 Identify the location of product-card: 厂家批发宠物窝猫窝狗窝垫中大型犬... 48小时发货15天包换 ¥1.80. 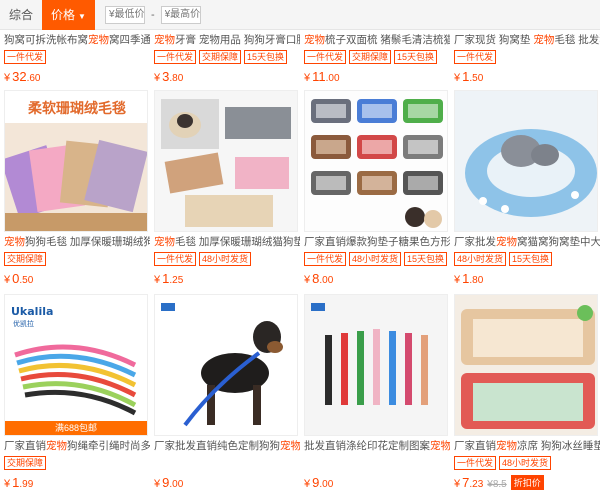
(527, 188).